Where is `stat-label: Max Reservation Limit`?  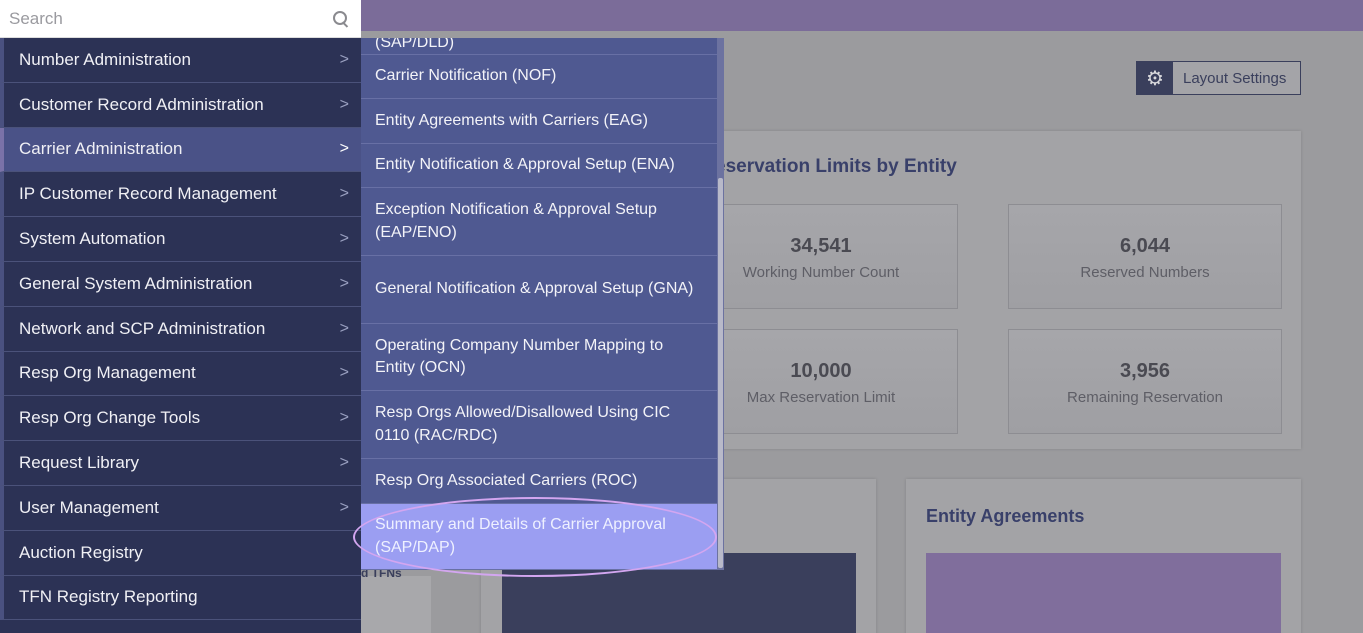 stat-label: Max Reservation Limit is located at coordinates (821, 397).